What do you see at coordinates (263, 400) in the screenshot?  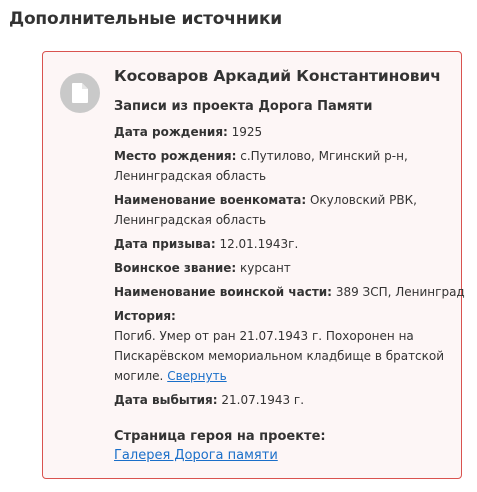 I see `departure-date-value: 21.07.1943 г.` at bounding box center [263, 400].